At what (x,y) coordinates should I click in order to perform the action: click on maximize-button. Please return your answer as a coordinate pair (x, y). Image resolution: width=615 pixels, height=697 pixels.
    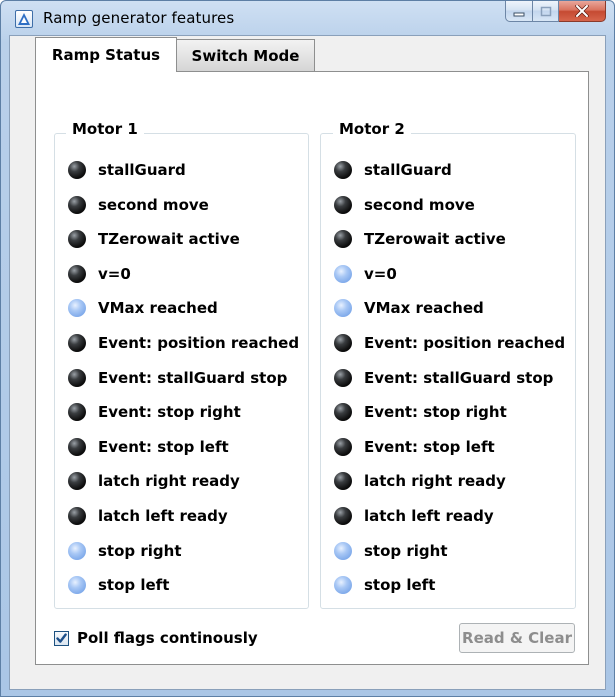
    Looking at the image, I should click on (546, 11).